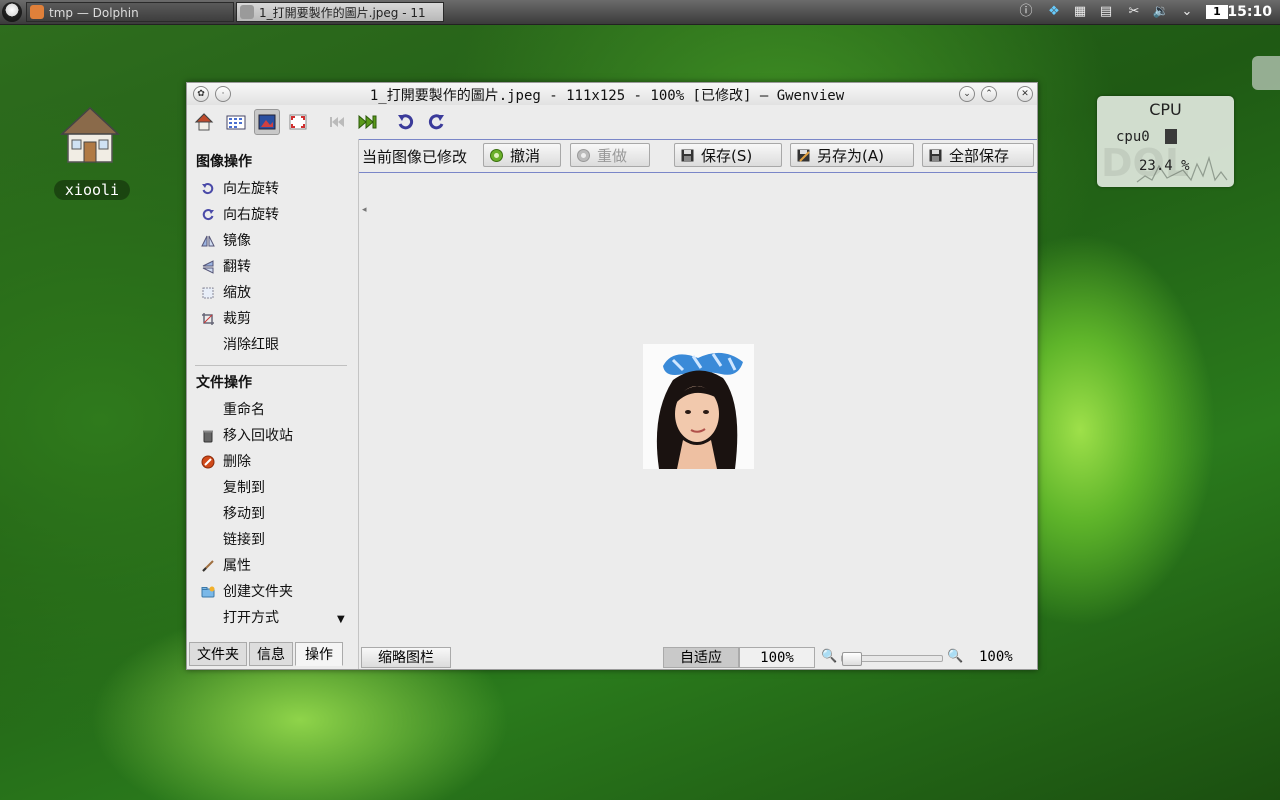  What do you see at coordinates (852, 155) in the screenshot?
I see `save-as-button: 另存为(A)` at bounding box center [852, 155].